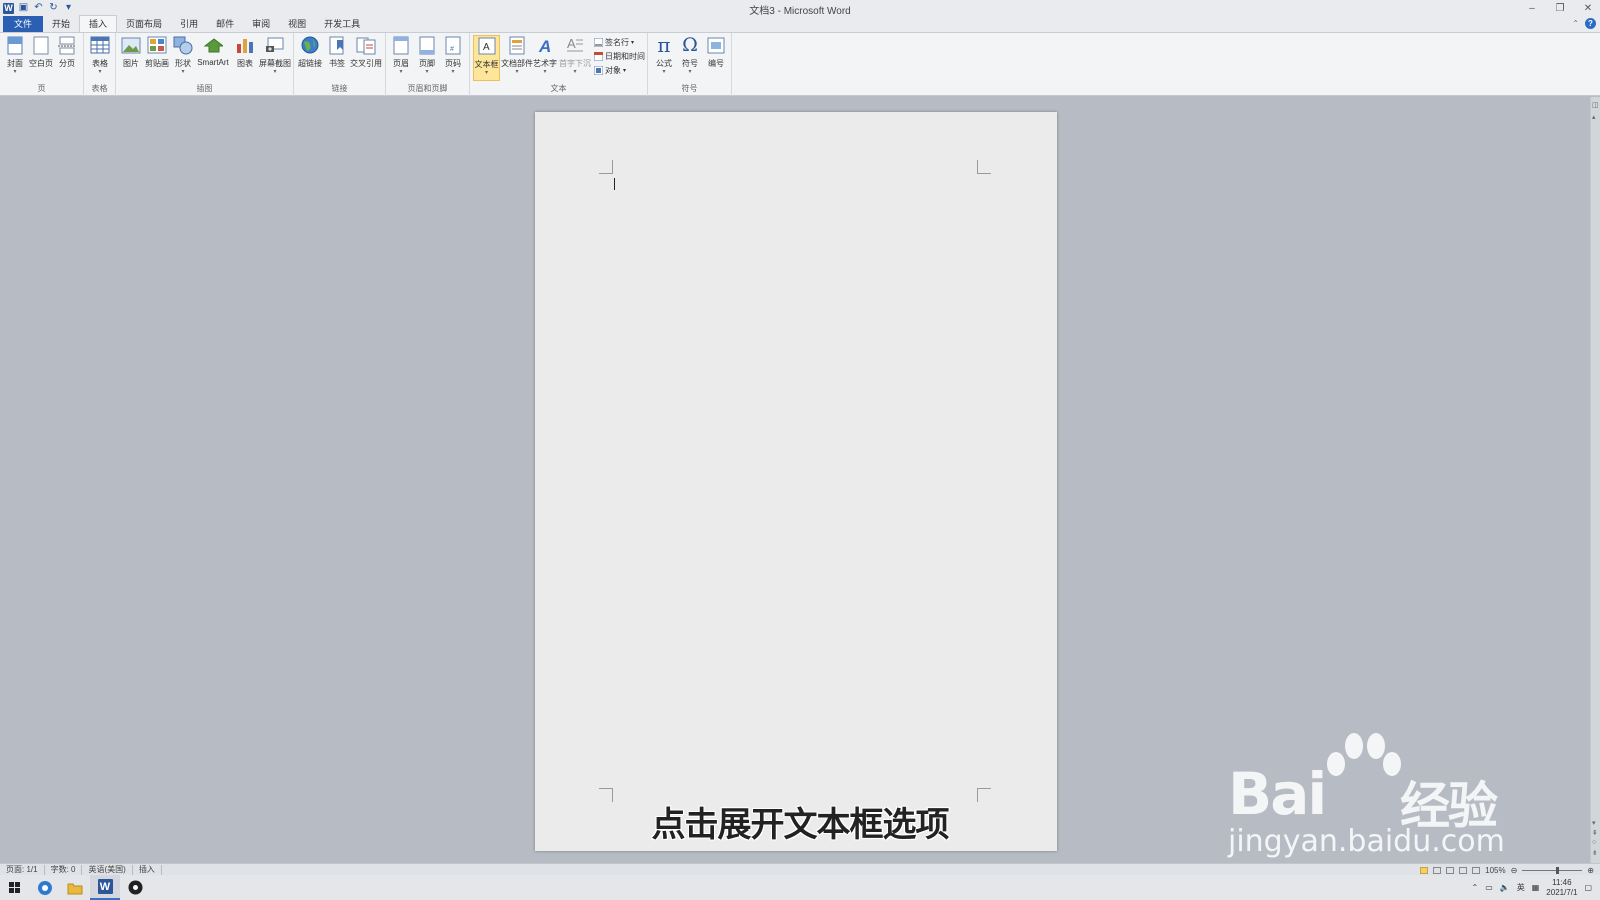 This screenshot has width=1600, height=900. I want to click on hyperlink-button: 超链接, so click(310, 52).